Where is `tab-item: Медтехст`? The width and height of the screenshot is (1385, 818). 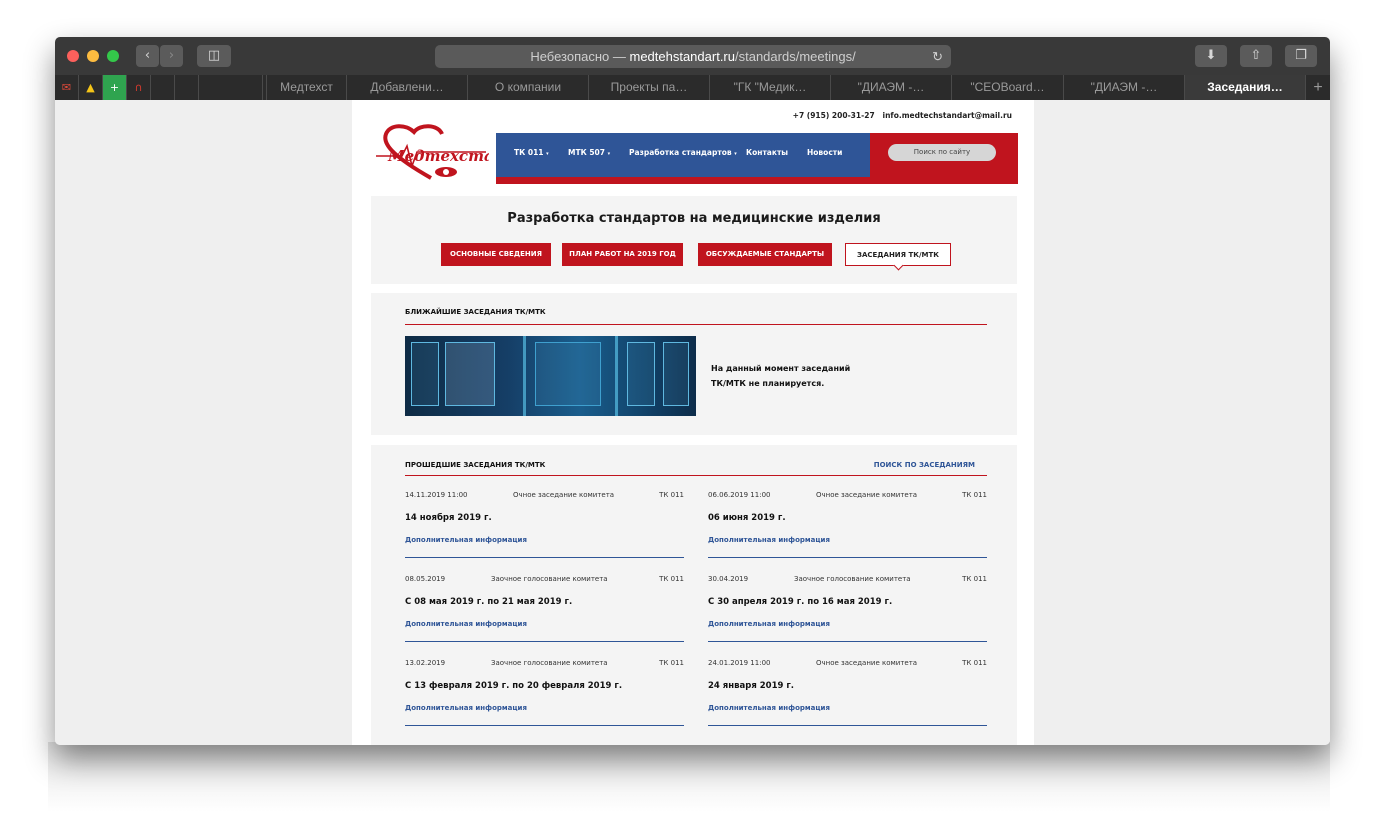
tab-item: Медтехст is located at coordinates (306, 87).